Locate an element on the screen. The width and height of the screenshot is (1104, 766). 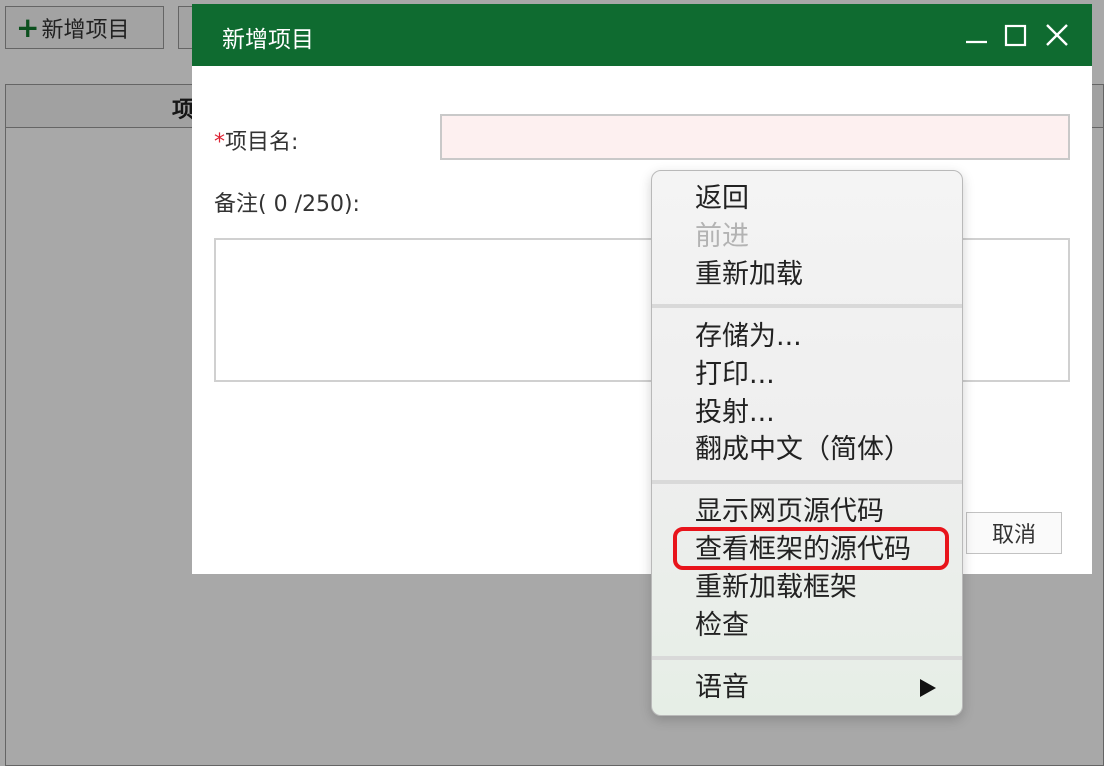
menu-item-inspect: 检查 is located at coordinates (722, 626).